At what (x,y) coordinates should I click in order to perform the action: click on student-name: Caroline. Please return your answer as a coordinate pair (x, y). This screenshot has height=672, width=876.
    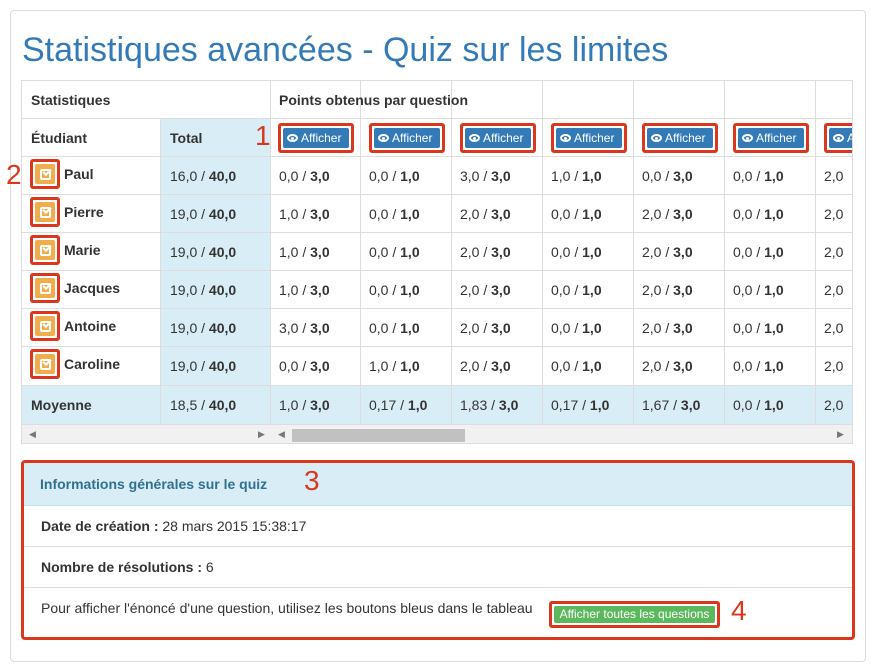
    Looking at the image, I should click on (92, 364).